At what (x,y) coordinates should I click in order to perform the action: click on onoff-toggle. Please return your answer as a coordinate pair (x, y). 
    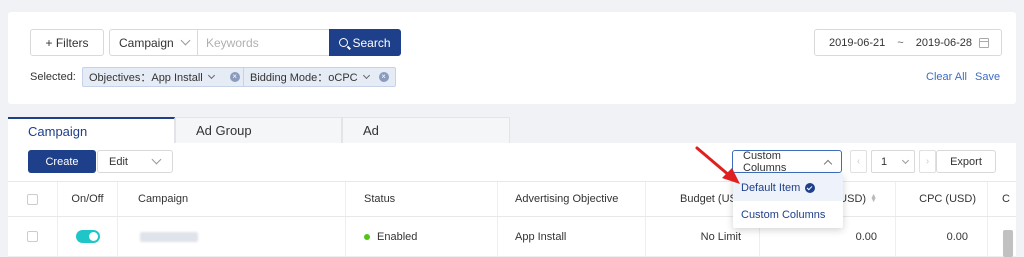
    Looking at the image, I should click on (87, 236).